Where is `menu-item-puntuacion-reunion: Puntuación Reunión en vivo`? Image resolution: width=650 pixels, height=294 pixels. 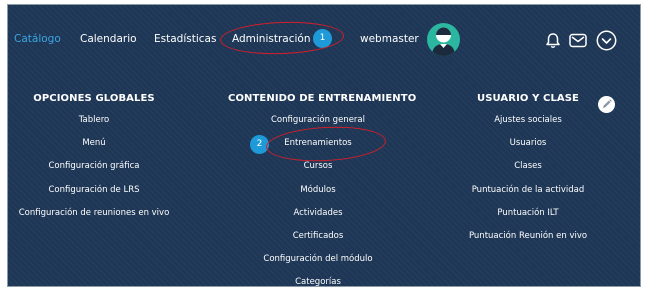
menu-item-puntuacion-reunion: Puntuación Reunión en vivo is located at coordinates (528, 242).